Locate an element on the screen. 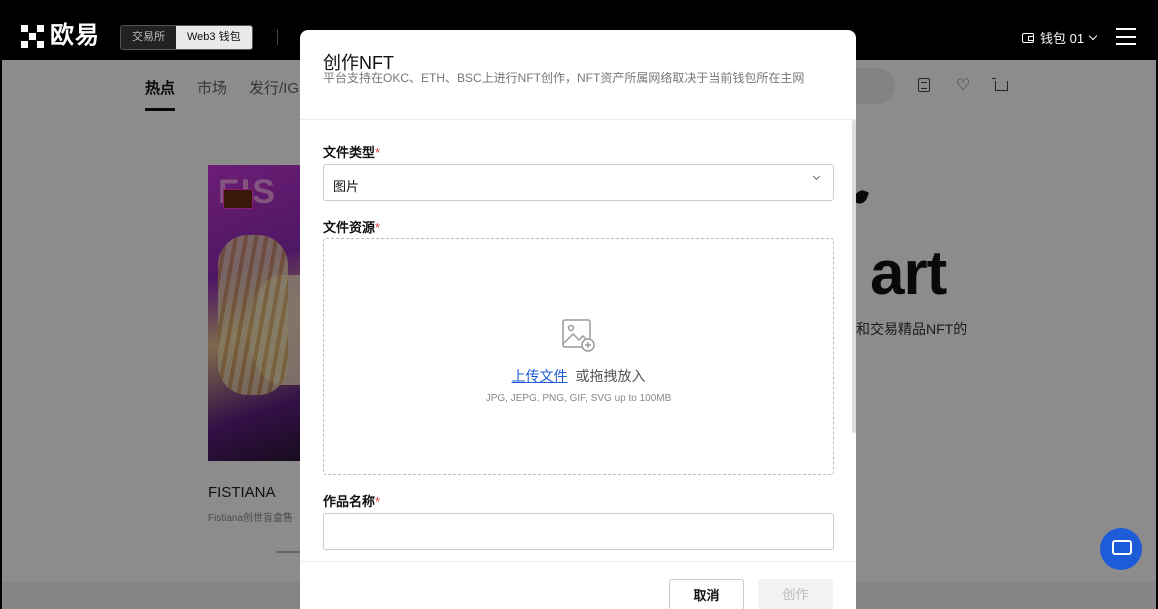 The height and width of the screenshot is (609, 1158). wallet-icon is located at coordinates (1028, 37).